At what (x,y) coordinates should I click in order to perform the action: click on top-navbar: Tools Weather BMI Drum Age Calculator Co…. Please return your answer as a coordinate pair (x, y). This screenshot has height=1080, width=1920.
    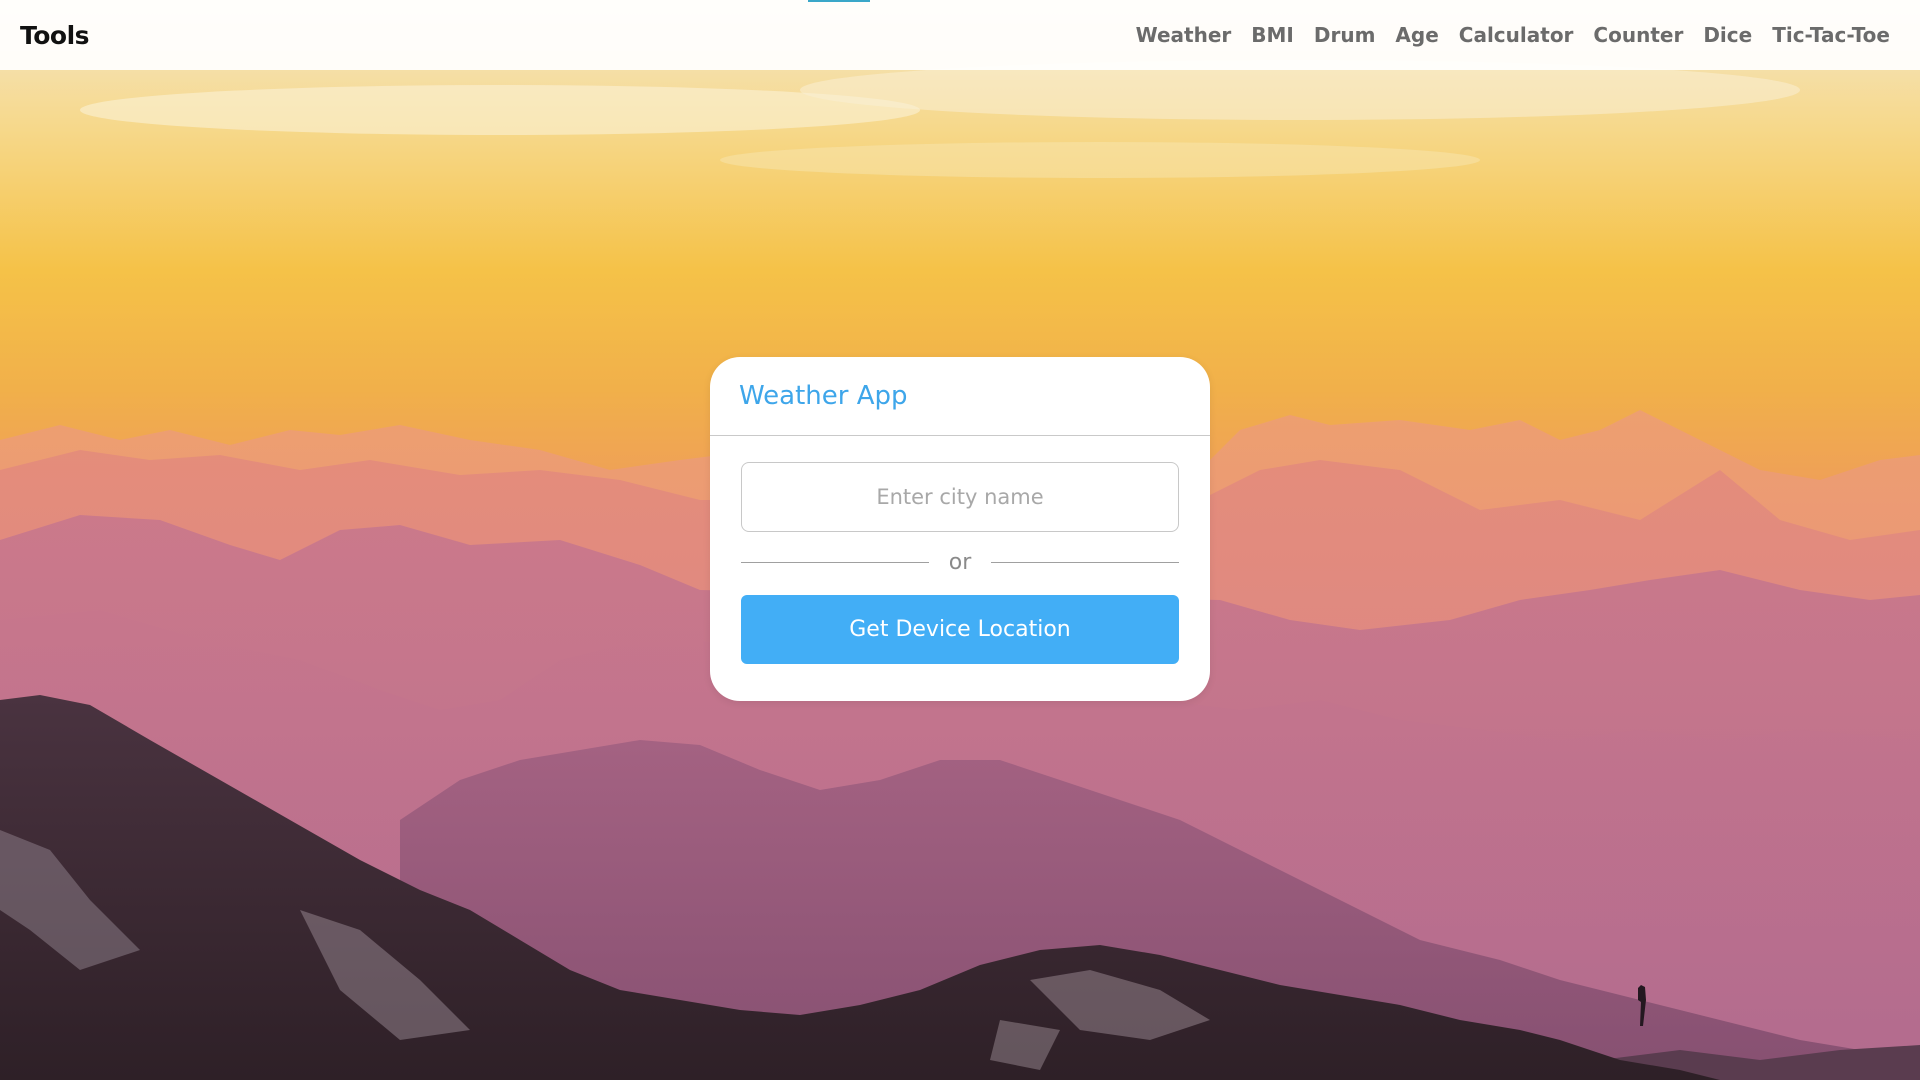
    Looking at the image, I should click on (960, 35).